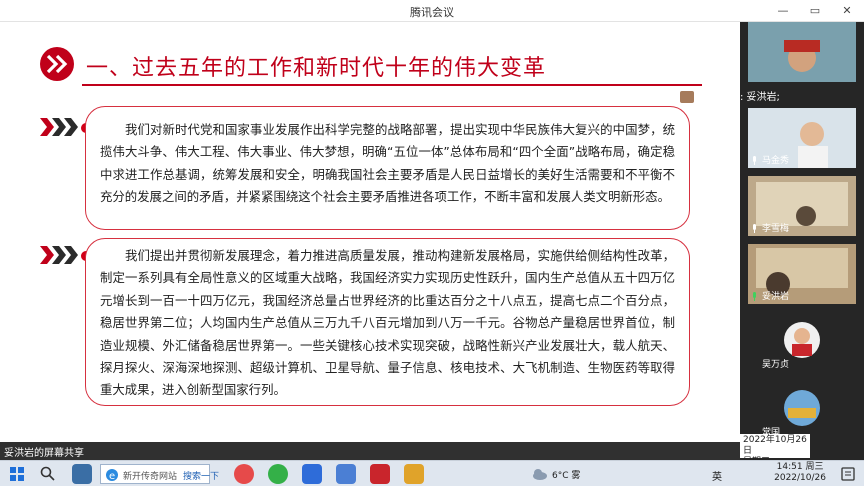 The image size is (864, 486). What do you see at coordinates (775, 445) in the screenshot?
I see `overlay-date: 2022年10月26日` at bounding box center [775, 445].